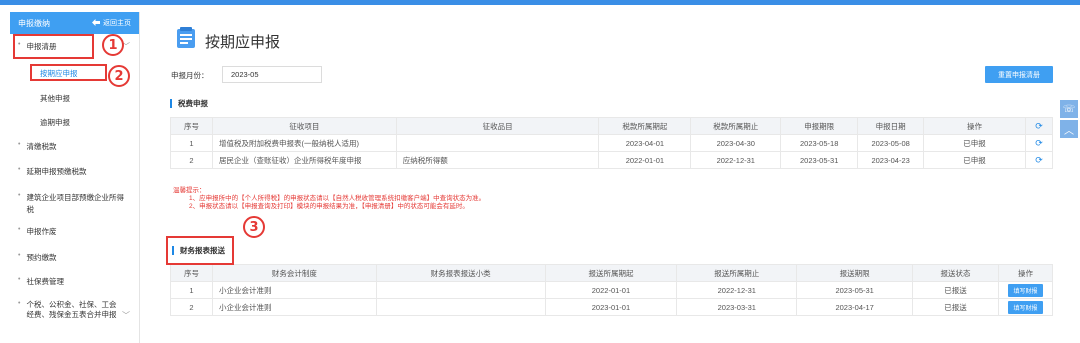  Describe the element at coordinates (737, 273) in the screenshot. I see `column-header: 报送所属期止` at that location.